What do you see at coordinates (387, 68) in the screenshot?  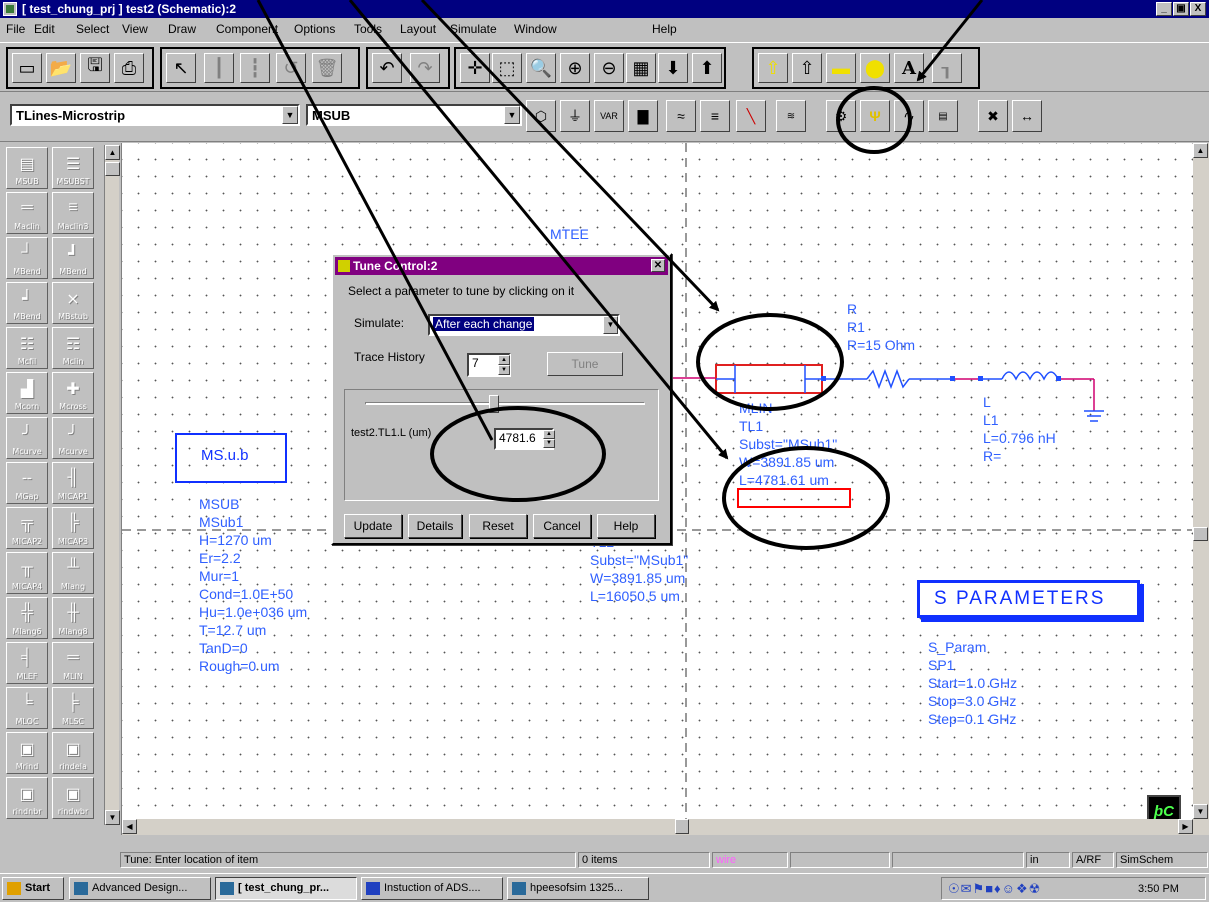 I see `undo-icon: ↶` at bounding box center [387, 68].